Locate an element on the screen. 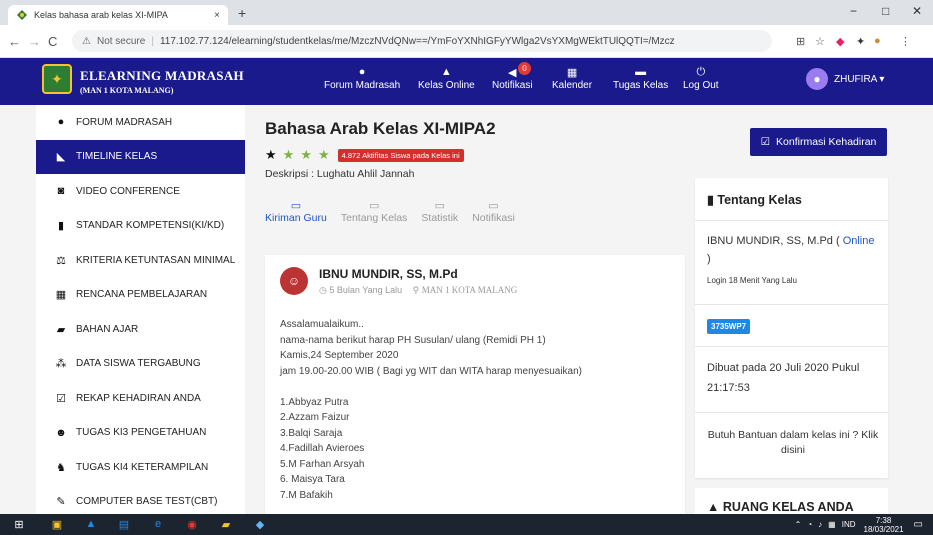 This screenshot has width=933, height=535. nav-notifikasi: ◀ 0 Notifikasi is located at coordinates (512, 76).